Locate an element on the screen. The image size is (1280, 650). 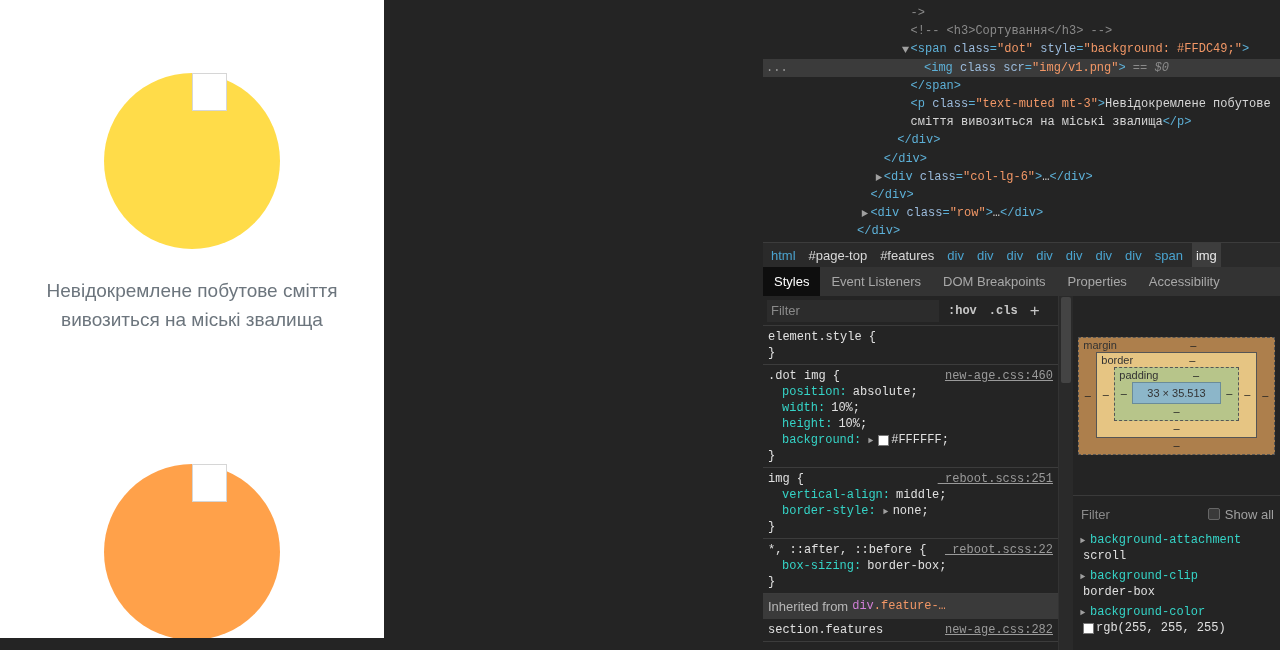
dom-tree-row: <span class="dot" style="background: #FFDC49;"> is located at coordinates (1021, 49).